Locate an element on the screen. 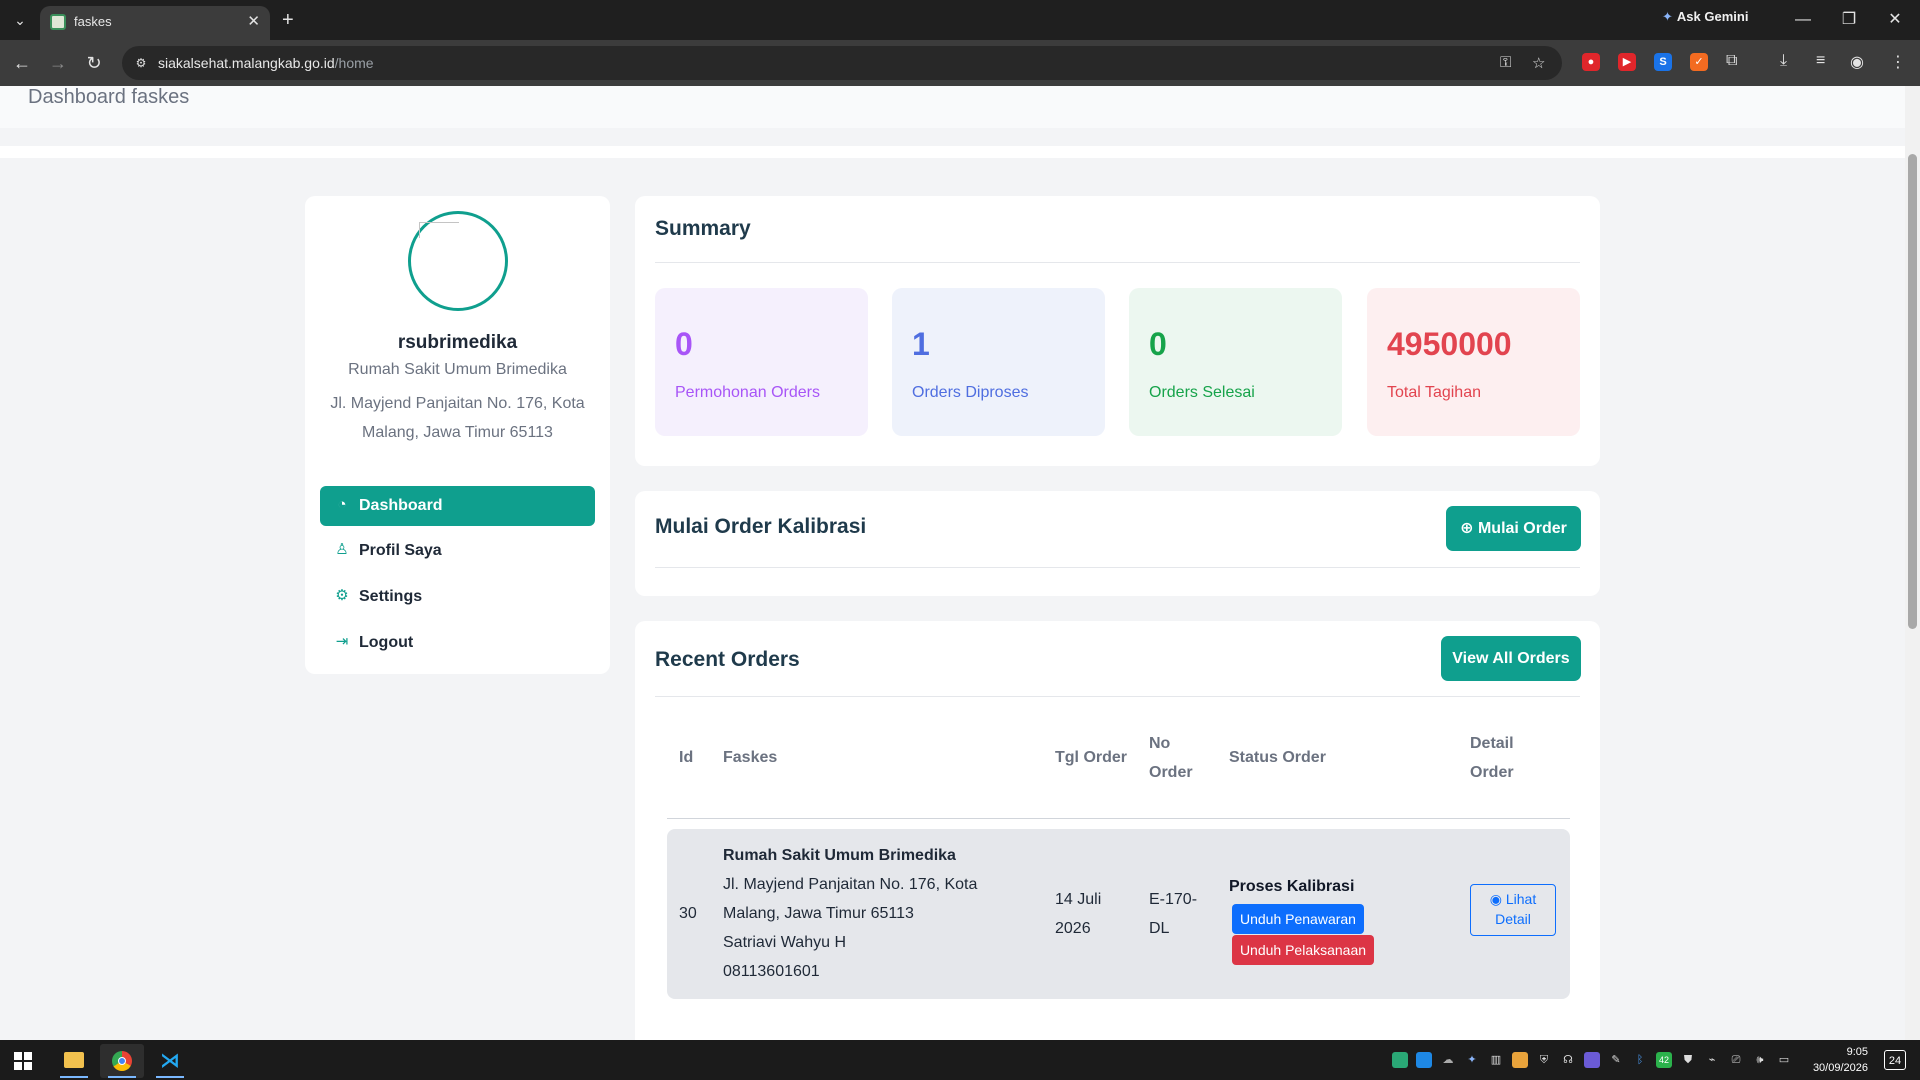 The height and width of the screenshot is (1080, 1920). download-icon: ⤓ is located at coordinates (1783, 61).